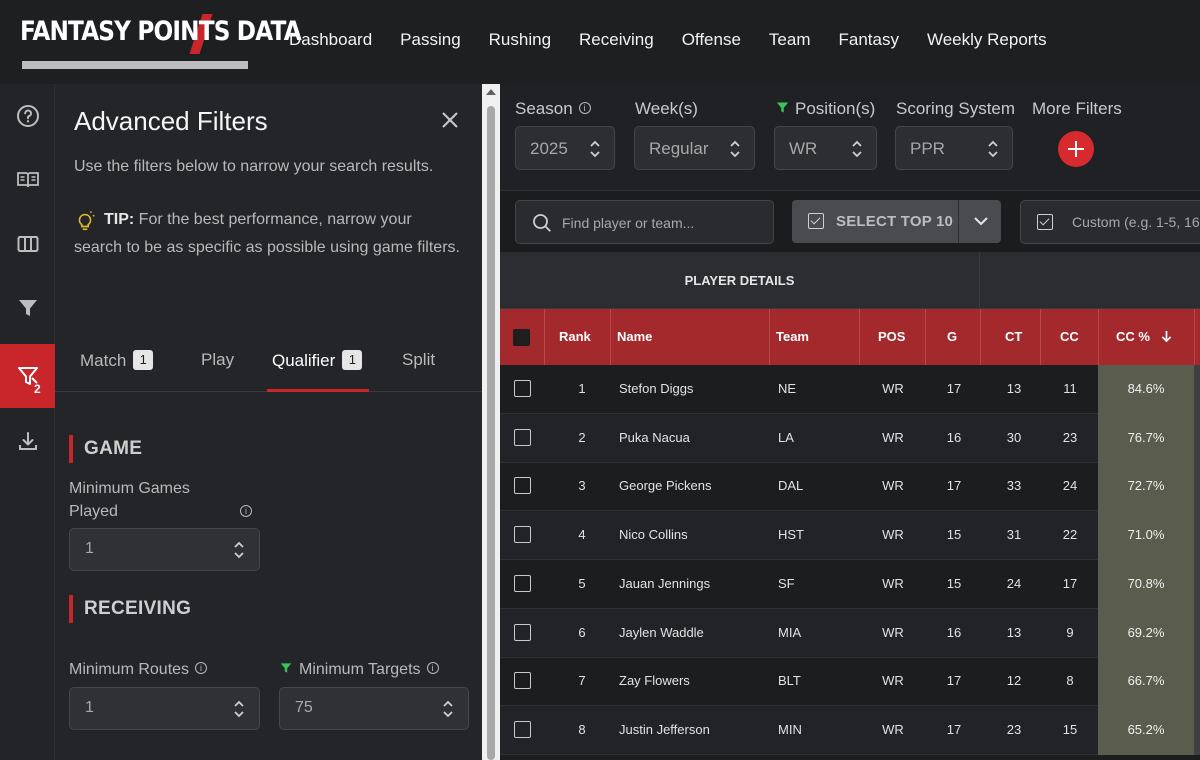  I want to click on week-select: Regular, so click(694, 148).